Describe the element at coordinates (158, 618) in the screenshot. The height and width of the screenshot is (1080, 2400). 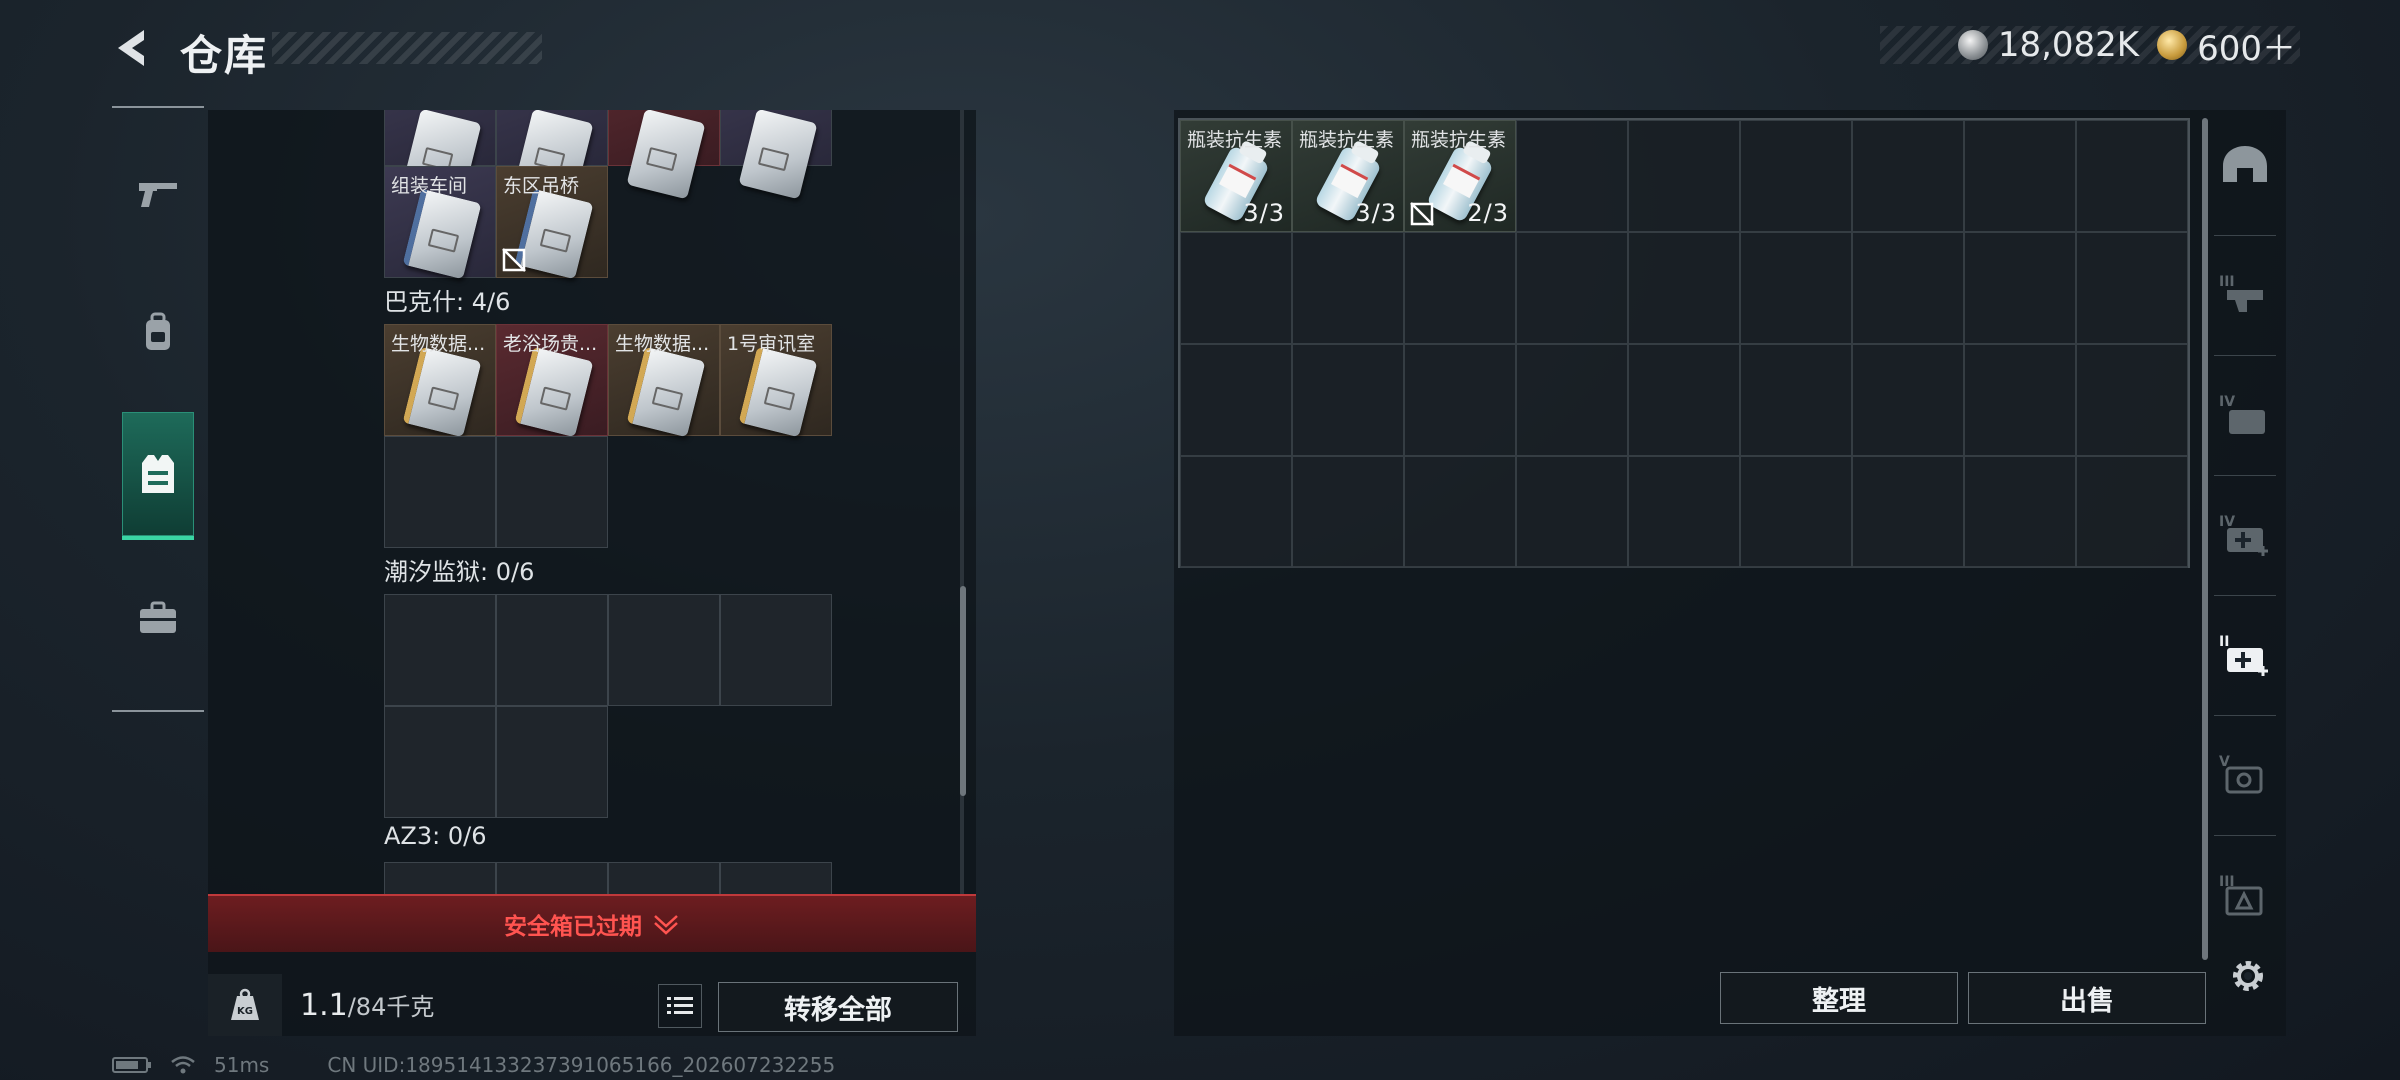
I see `rail-tab-case` at that location.